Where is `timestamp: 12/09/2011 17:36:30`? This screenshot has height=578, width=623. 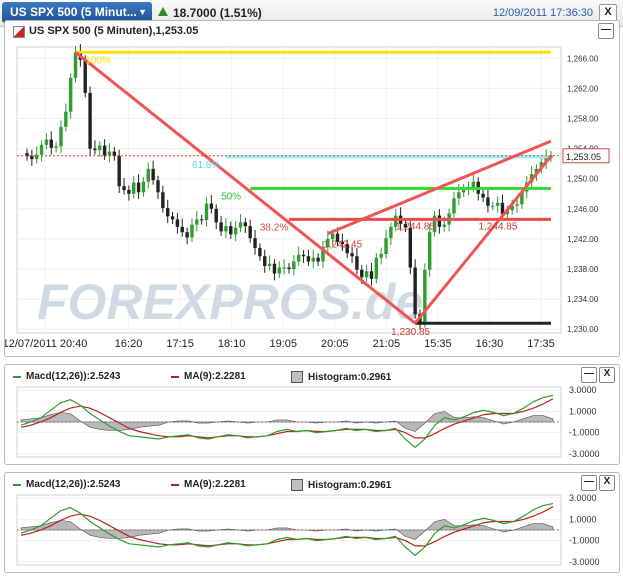
timestamp: 12/09/2011 17:36:30 is located at coordinates (542, 13).